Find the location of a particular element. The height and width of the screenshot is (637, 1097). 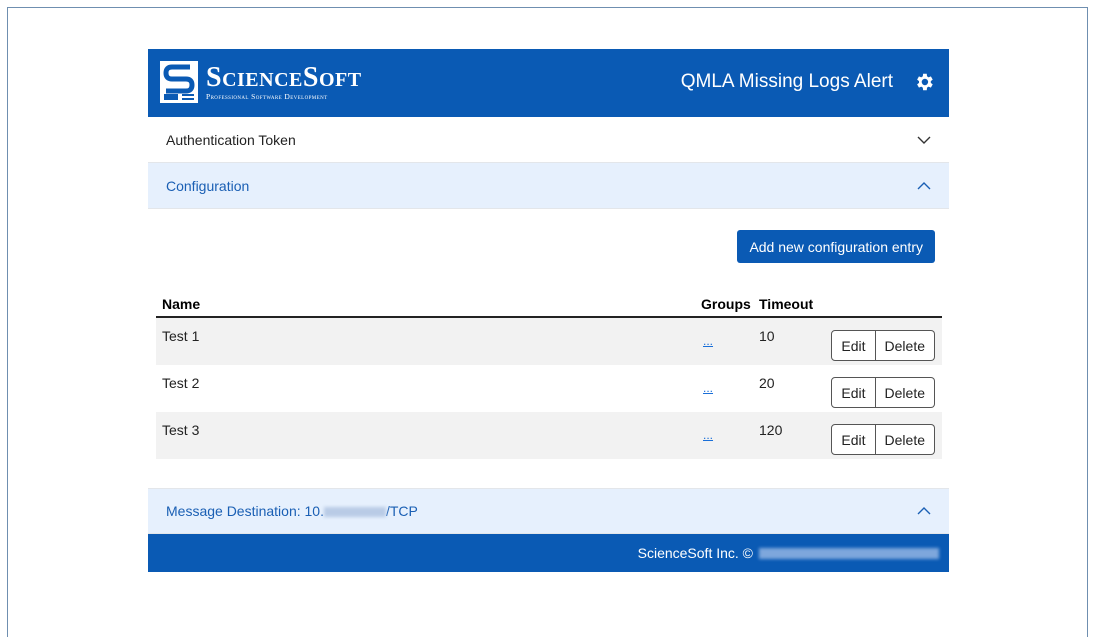

accordion-label: Message Destination: 10. /TCP is located at coordinates (292, 511).